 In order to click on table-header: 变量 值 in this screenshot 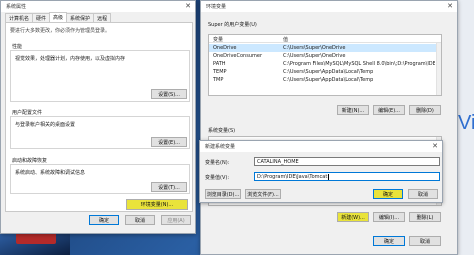, I will do `click(325, 39)`.